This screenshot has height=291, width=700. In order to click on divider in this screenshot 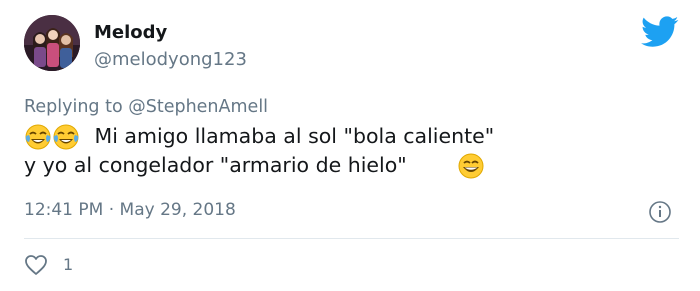, I will do `click(351, 238)`.